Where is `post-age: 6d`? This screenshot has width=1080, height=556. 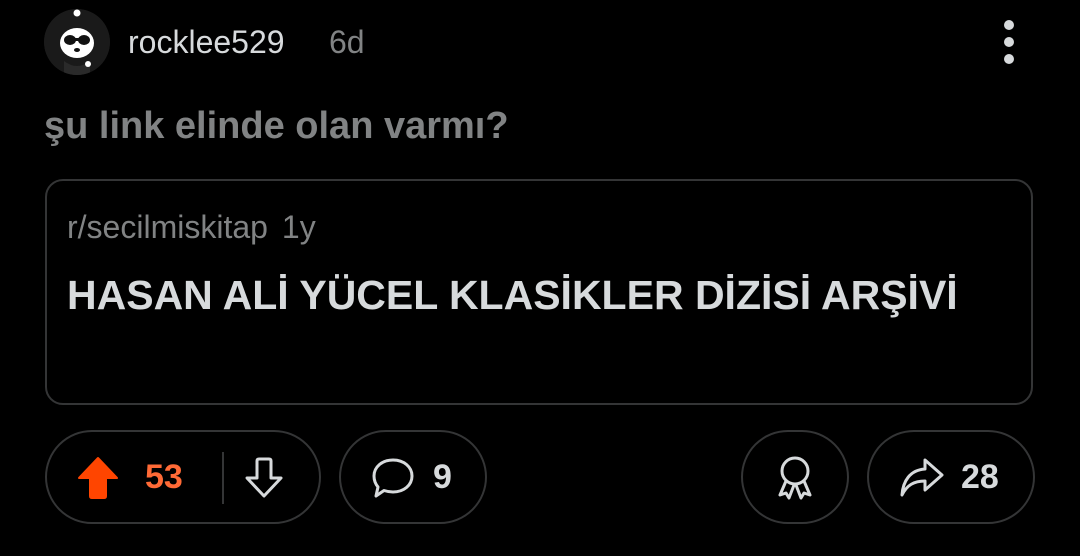 post-age: 6d is located at coordinates (347, 42).